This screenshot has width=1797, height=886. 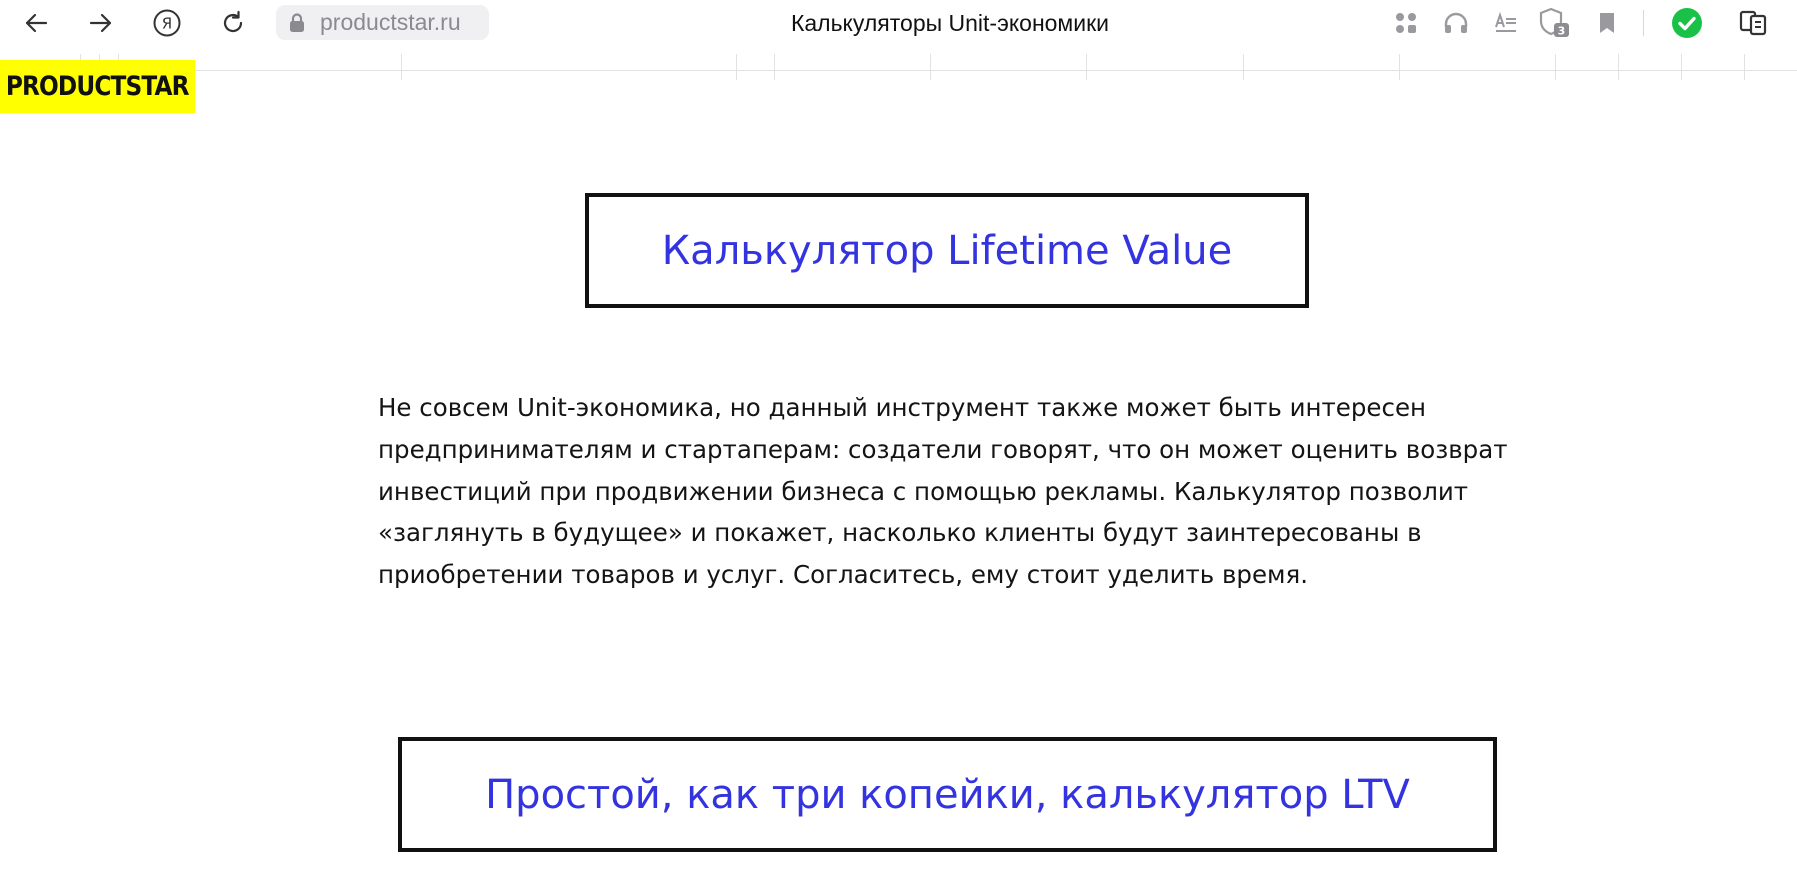 I want to click on reload-icon, so click(x=233, y=21).